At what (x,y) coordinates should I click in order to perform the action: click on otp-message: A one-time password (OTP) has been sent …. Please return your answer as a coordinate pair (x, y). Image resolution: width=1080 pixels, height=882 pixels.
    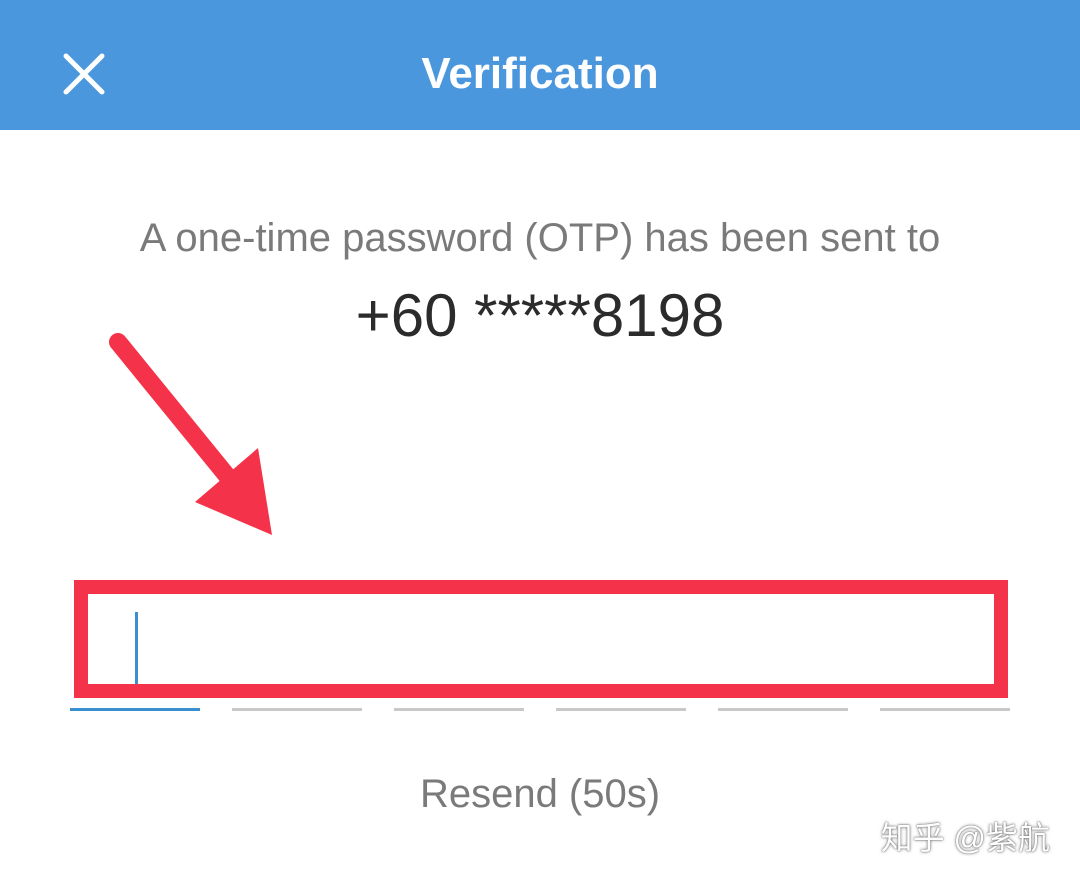
    Looking at the image, I should click on (540, 238).